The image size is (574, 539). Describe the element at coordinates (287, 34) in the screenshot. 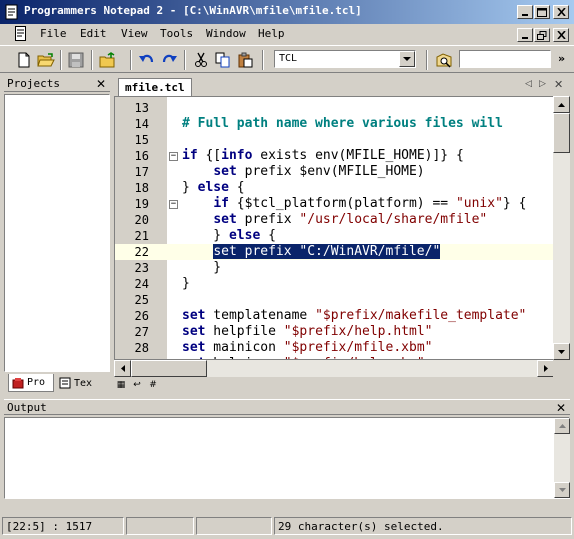

I see `menu-bar: File Edit View Tools Window Help` at that location.